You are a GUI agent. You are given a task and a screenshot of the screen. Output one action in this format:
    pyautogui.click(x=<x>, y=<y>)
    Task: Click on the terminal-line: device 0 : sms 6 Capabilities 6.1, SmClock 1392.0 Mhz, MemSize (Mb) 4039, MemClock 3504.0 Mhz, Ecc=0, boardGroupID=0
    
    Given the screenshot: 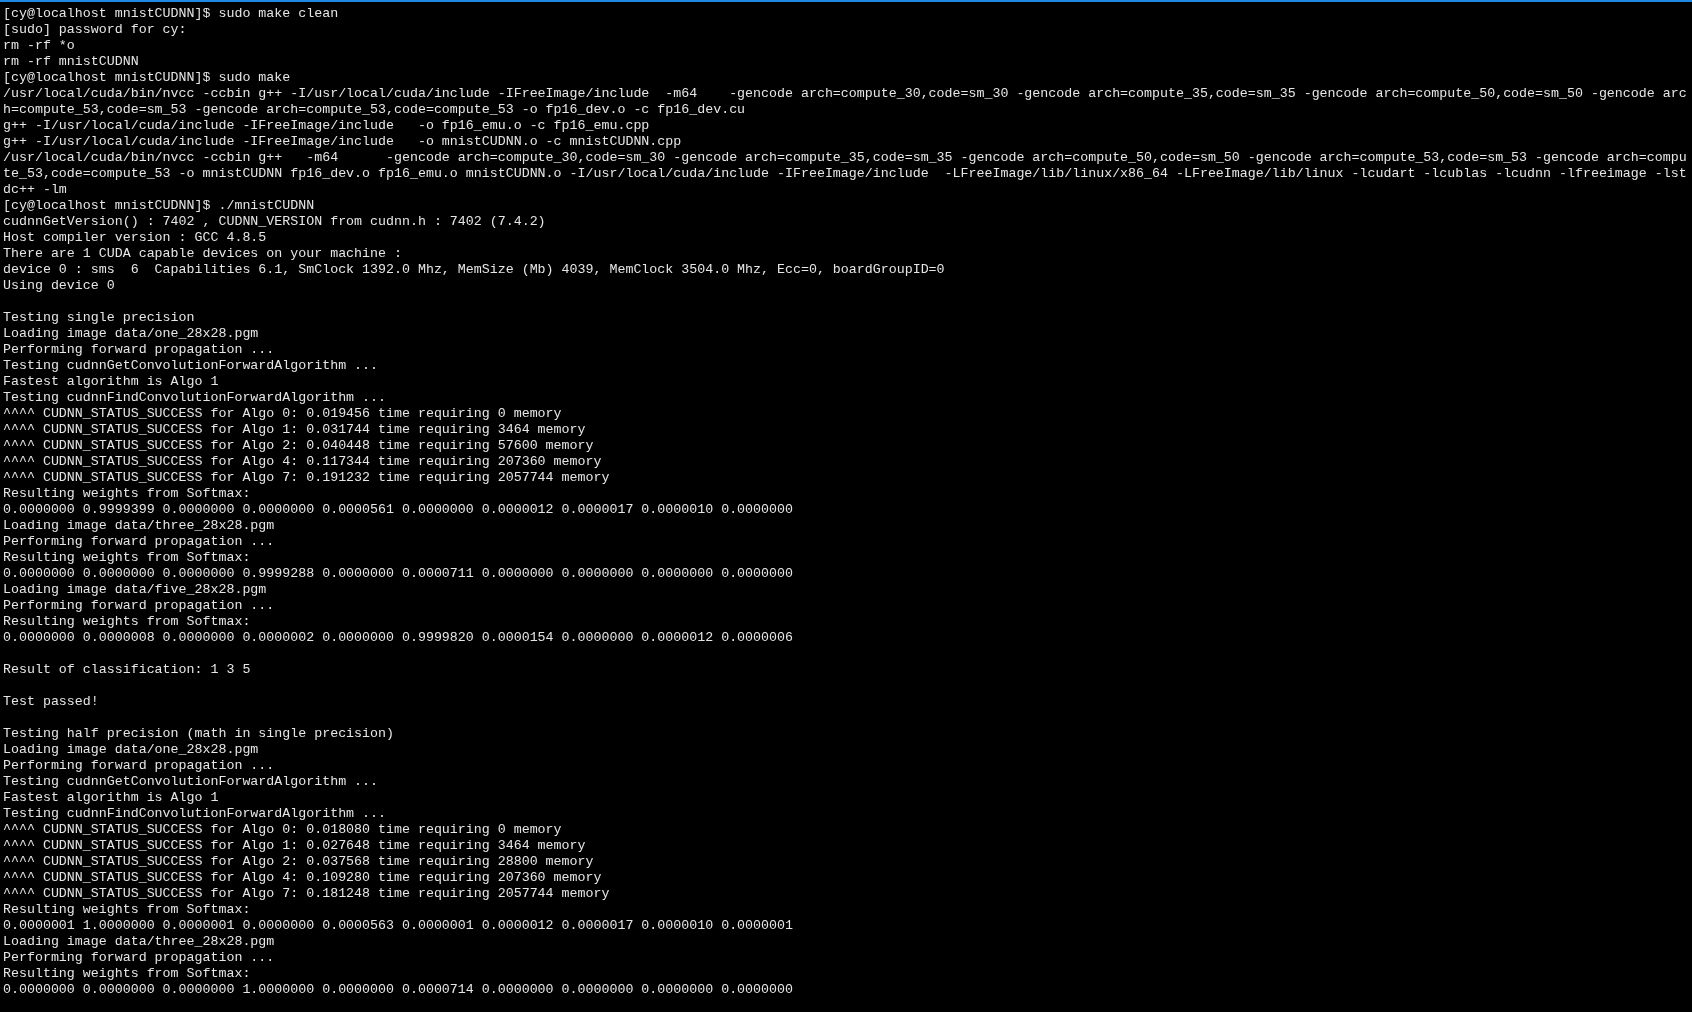 What is the action you would take?
    pyautogui.click(x=474, y=270)
    